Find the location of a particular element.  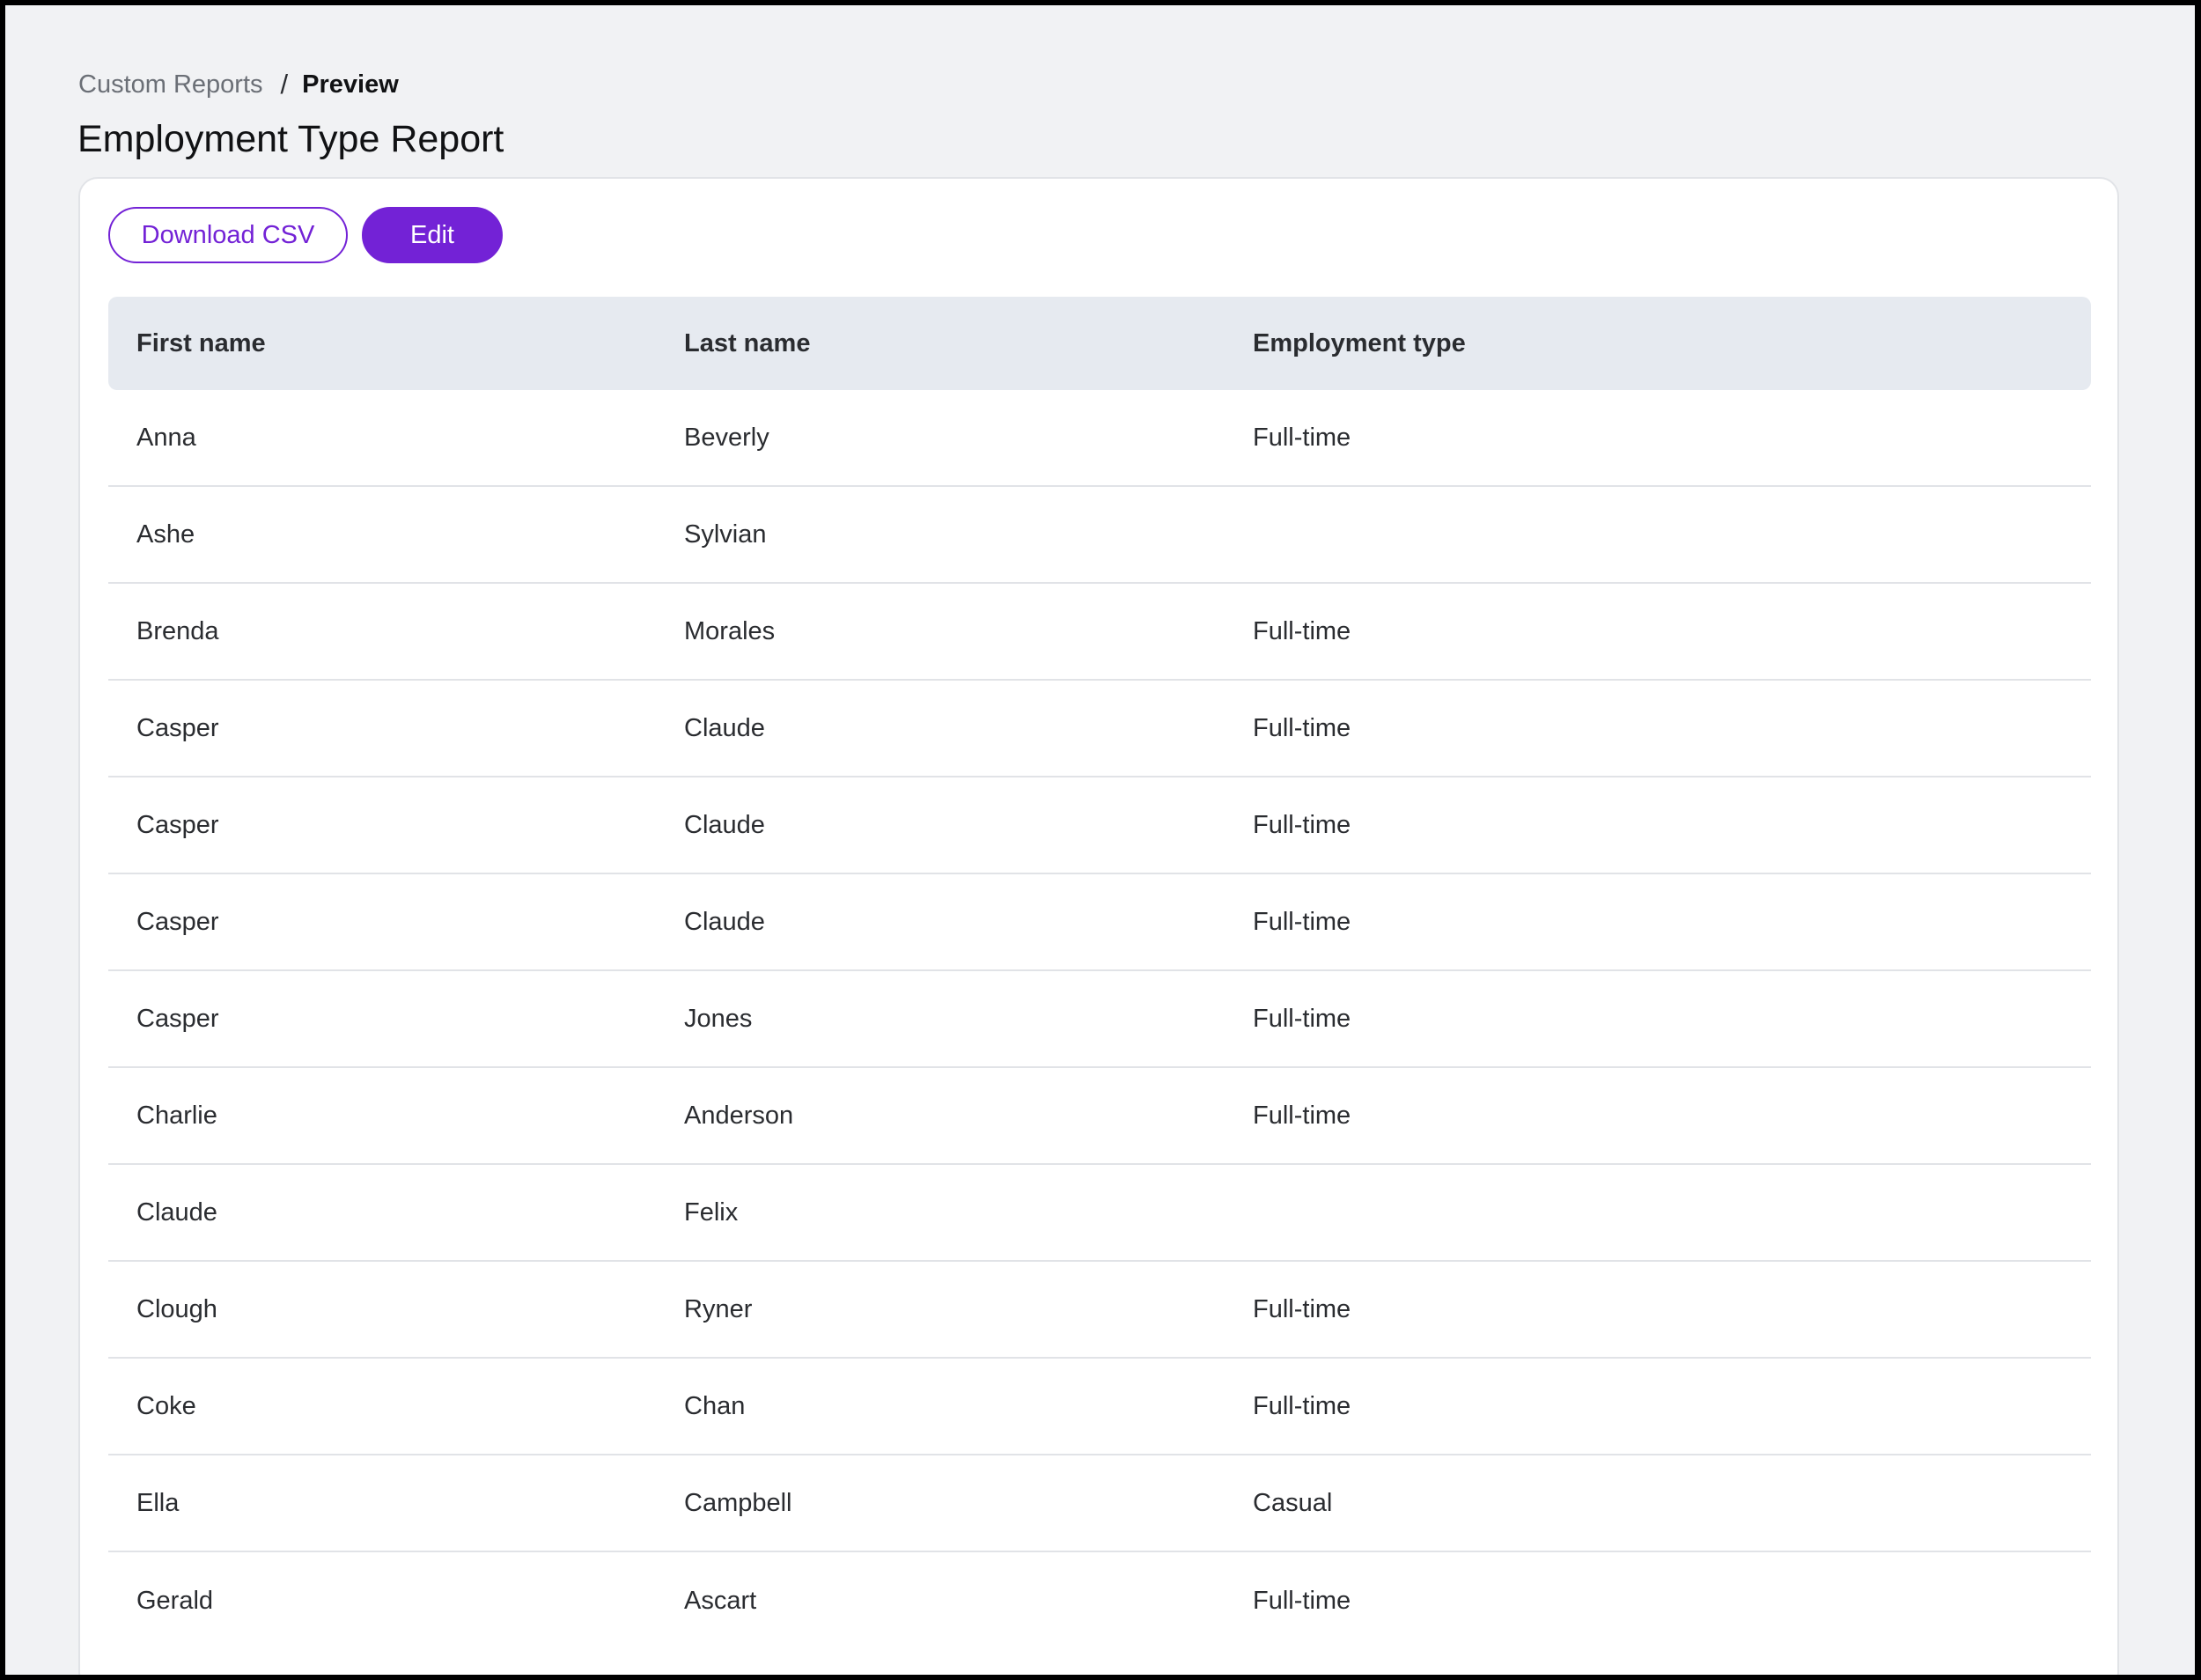

first-name-cell: Ashe is located at coordinates (165, 534).